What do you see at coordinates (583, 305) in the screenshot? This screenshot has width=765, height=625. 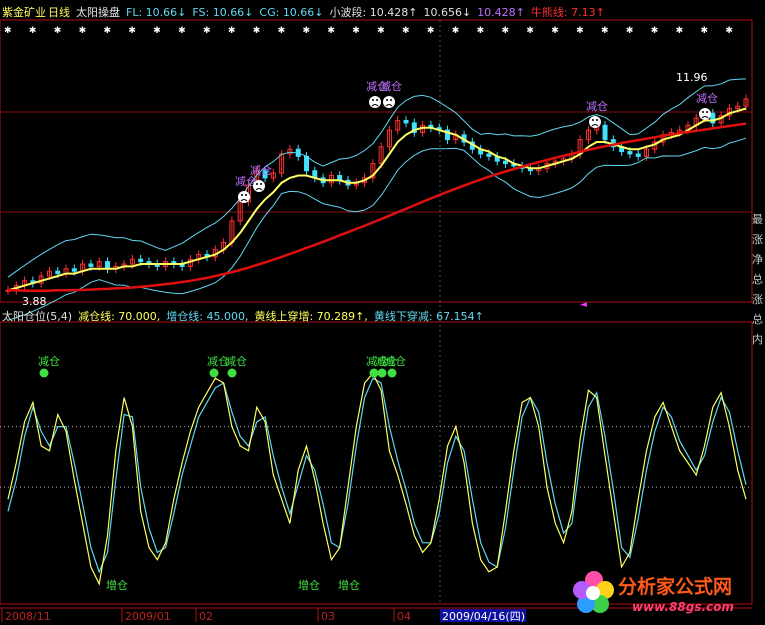 I see `cursor-marker: ◄` at bounding box center [583, 305].